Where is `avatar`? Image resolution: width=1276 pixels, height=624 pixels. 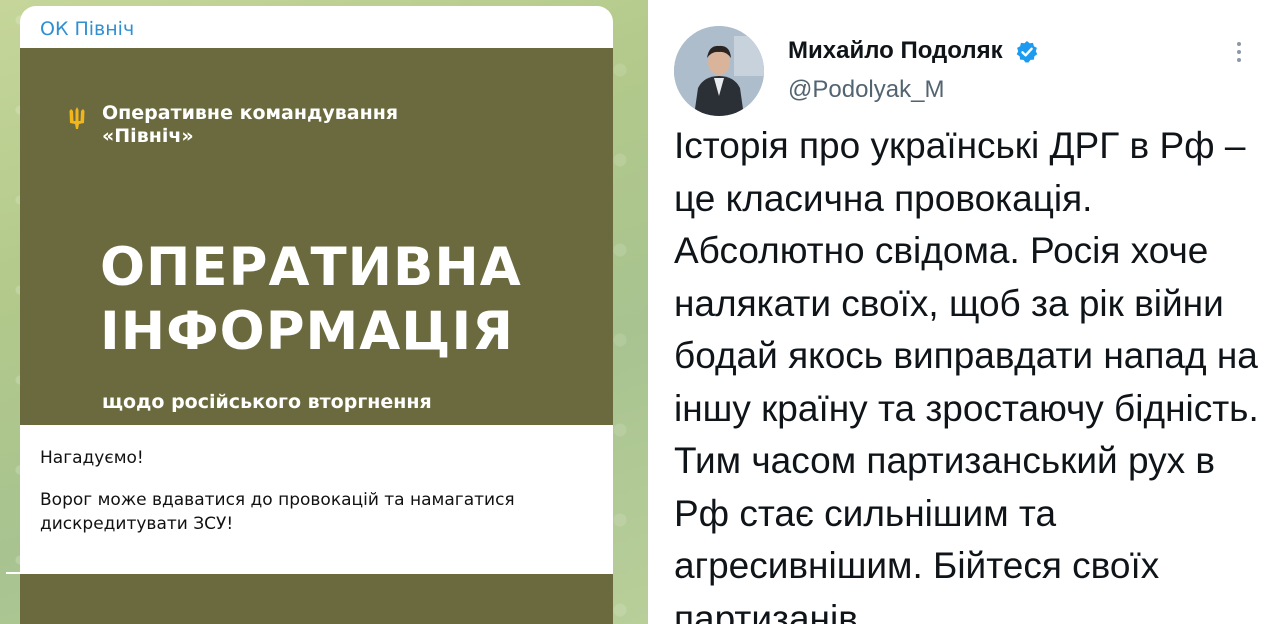
avatar is located at coordinates (719, 71).